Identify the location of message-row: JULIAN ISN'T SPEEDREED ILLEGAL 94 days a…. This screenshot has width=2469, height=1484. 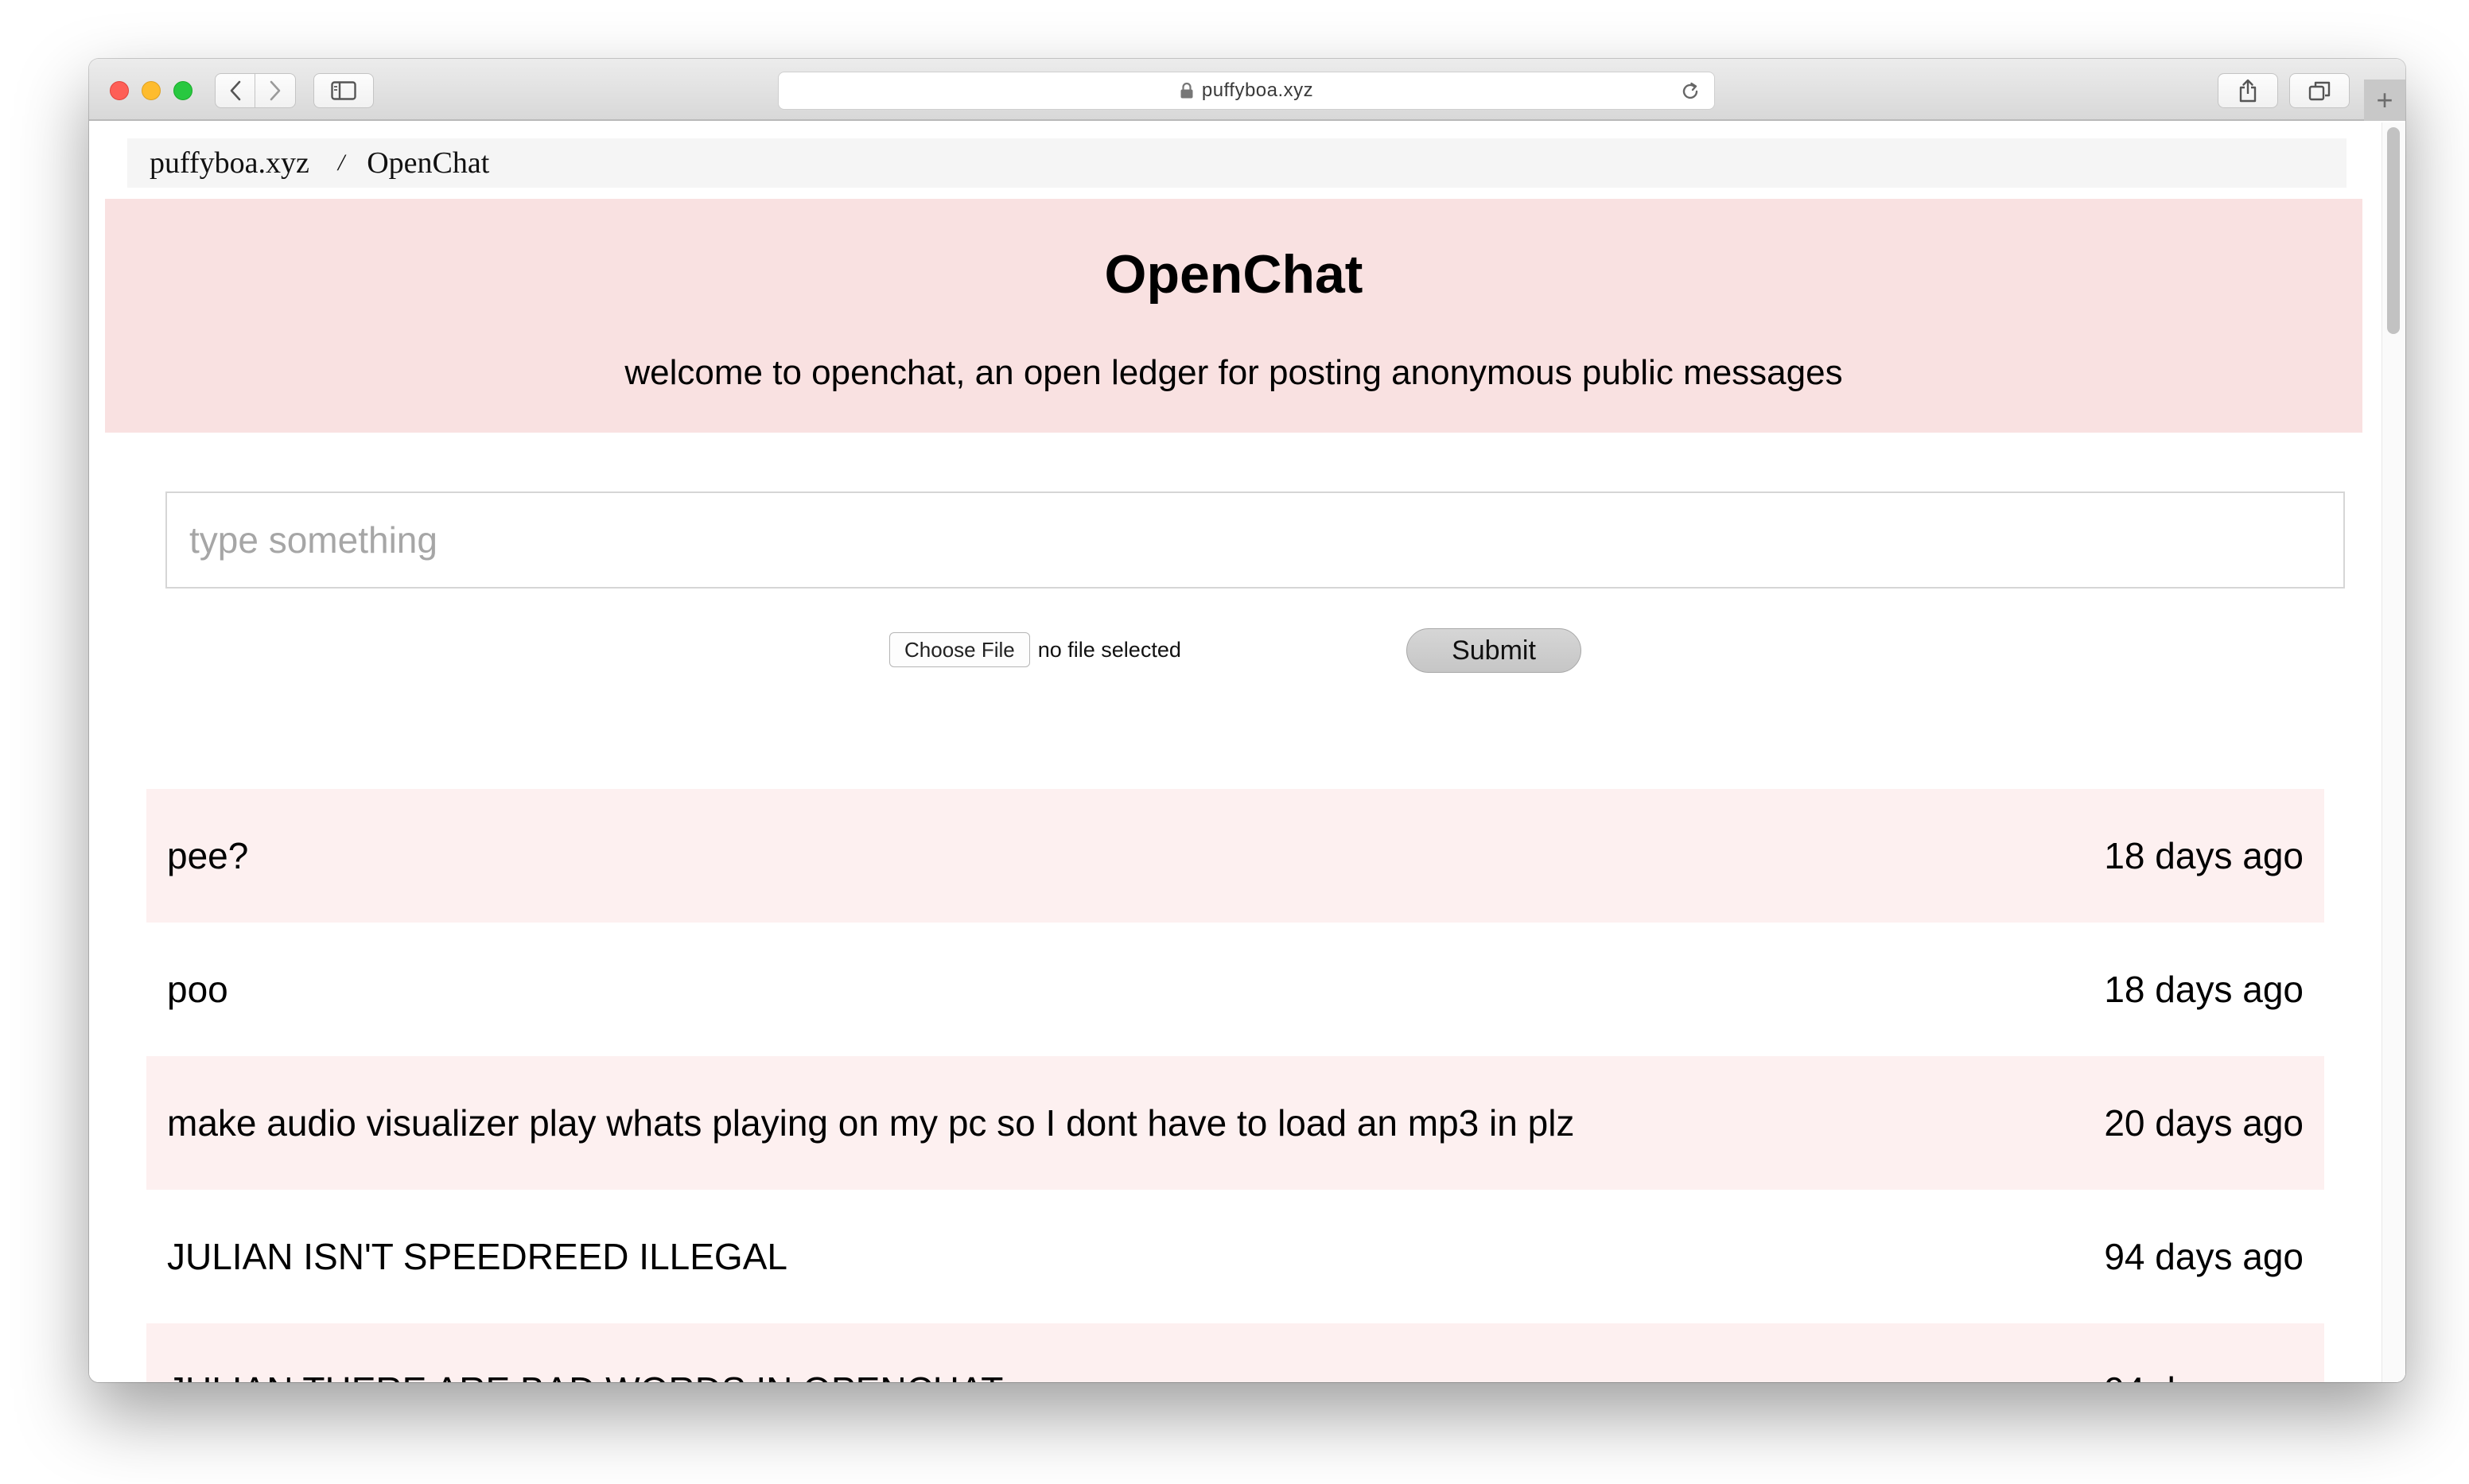
(1235, 1256).